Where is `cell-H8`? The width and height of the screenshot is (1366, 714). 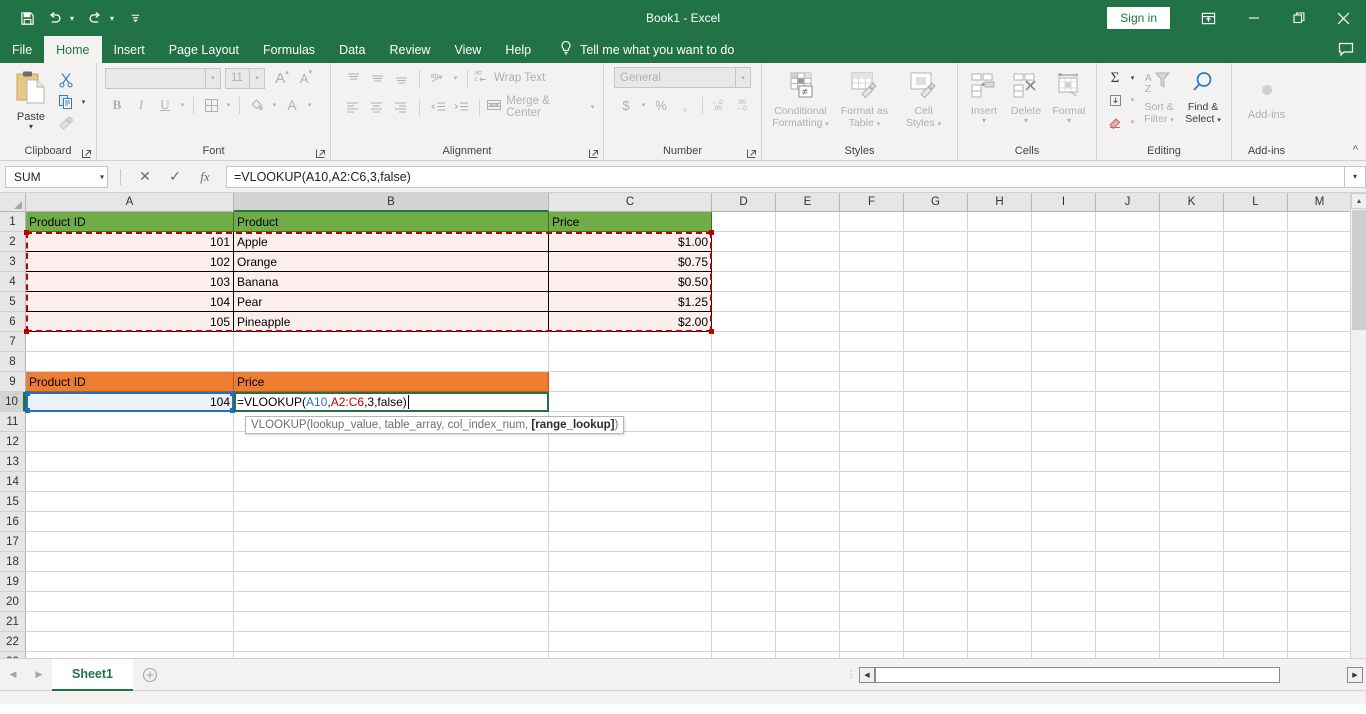 cell-H8 is located at coordinates (1000, 362).